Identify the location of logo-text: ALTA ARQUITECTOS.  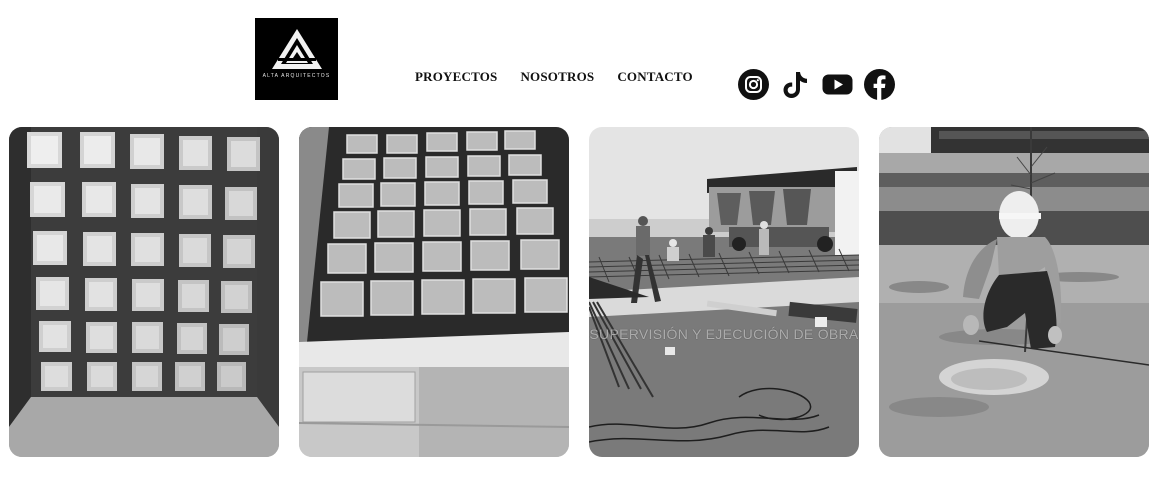
(296, 76).